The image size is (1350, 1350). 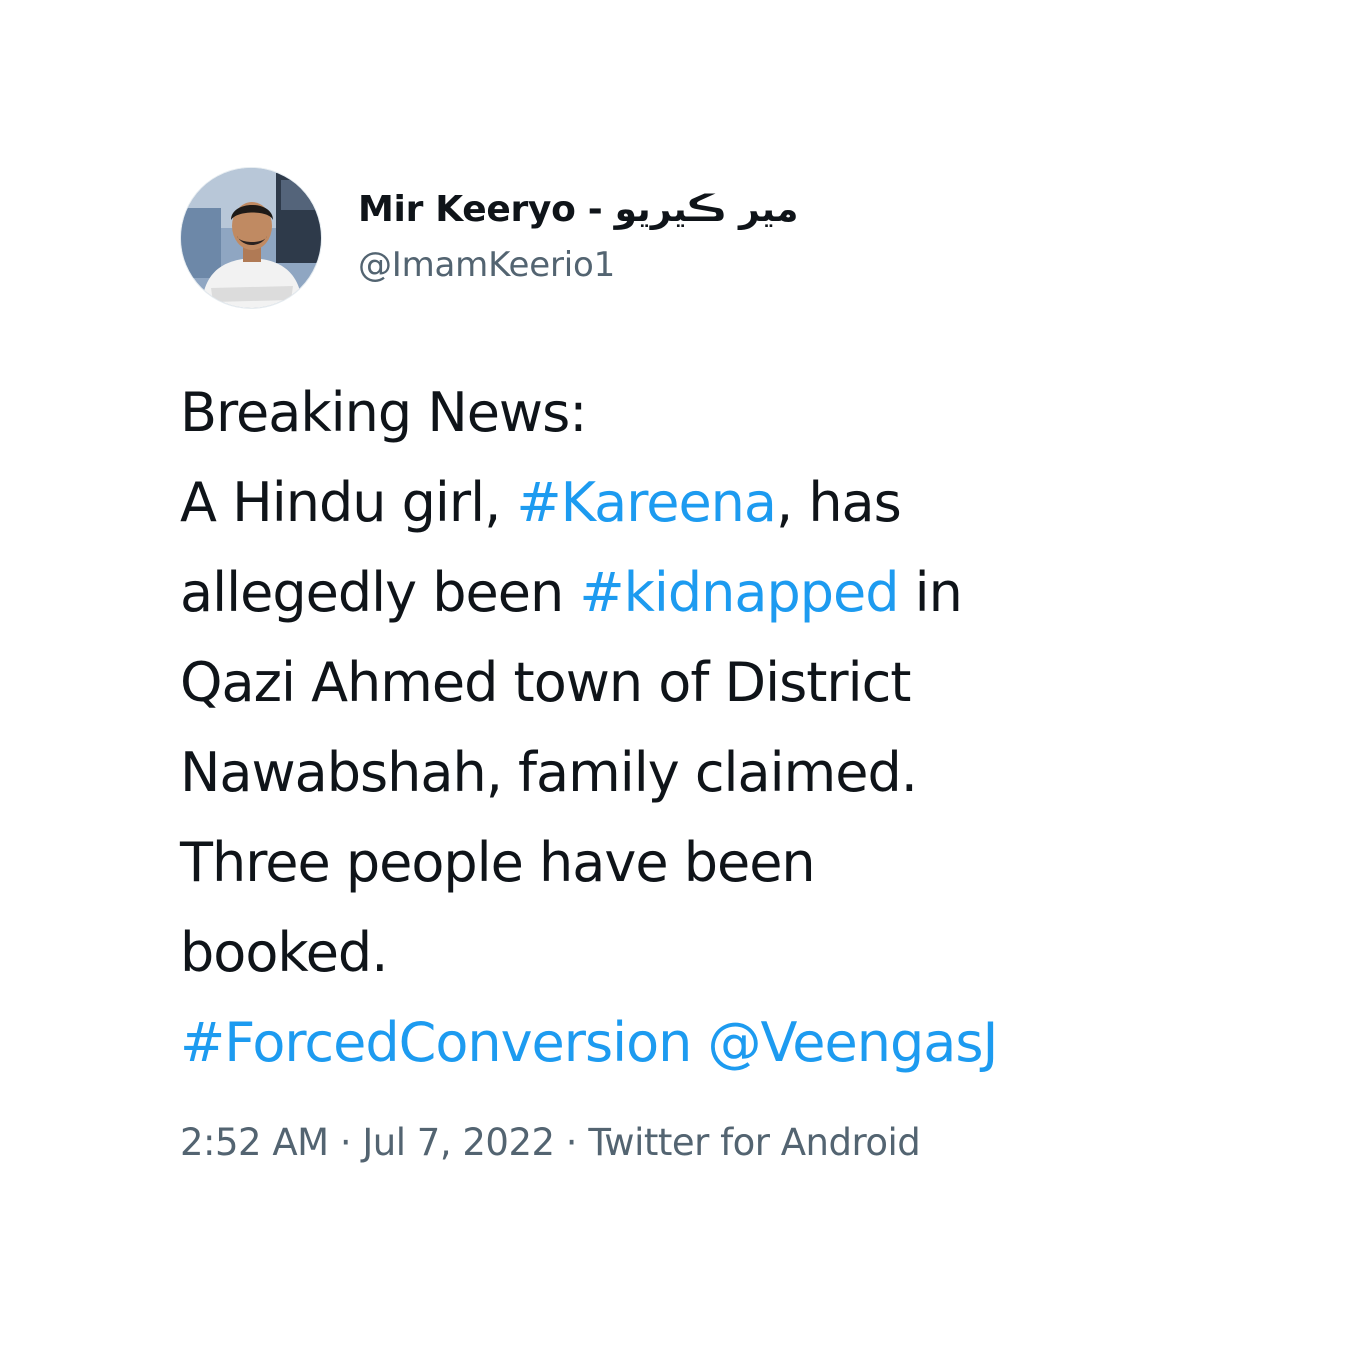 I want to click on avatar-photo-icon, so click(x=251, y=238).